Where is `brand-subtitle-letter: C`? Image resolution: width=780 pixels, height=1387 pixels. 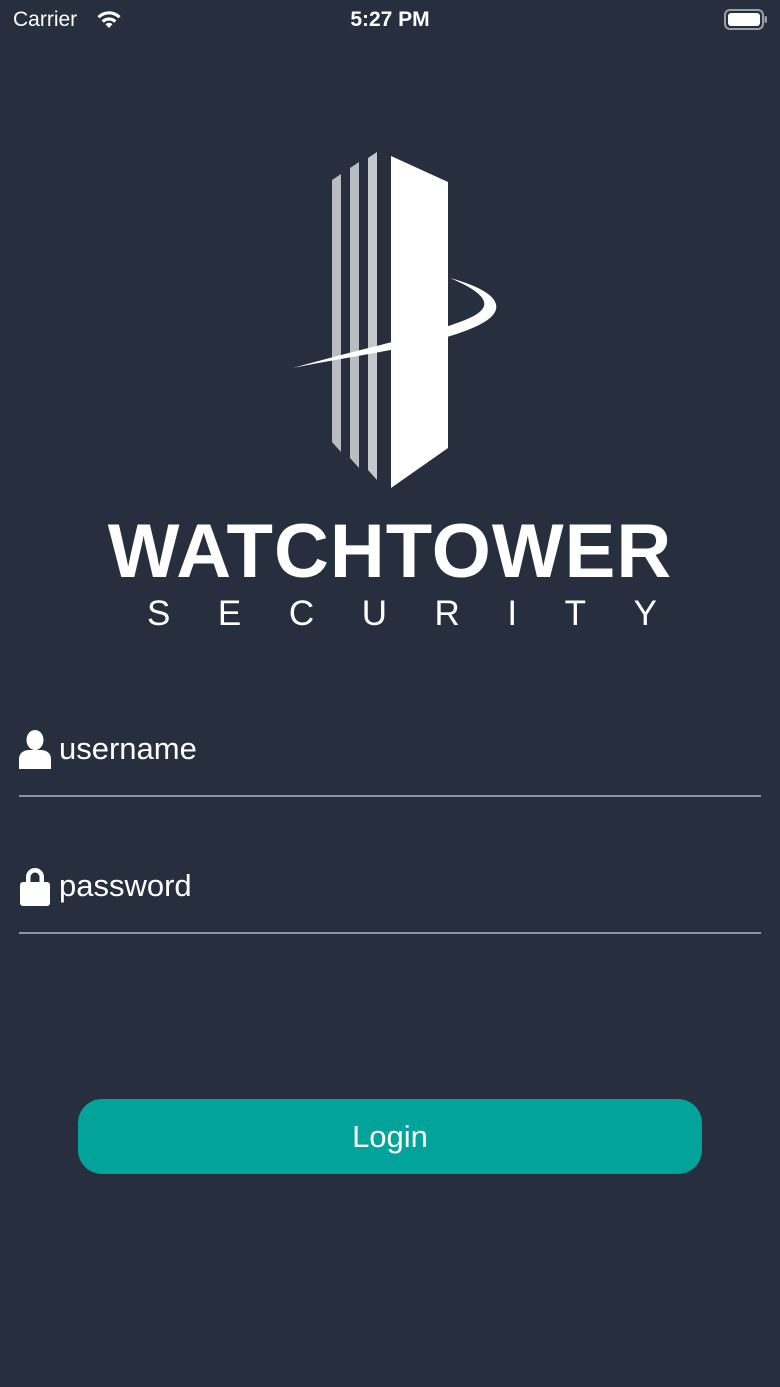
brand-subtitle-letter: C is located at coordinates (301, 613).